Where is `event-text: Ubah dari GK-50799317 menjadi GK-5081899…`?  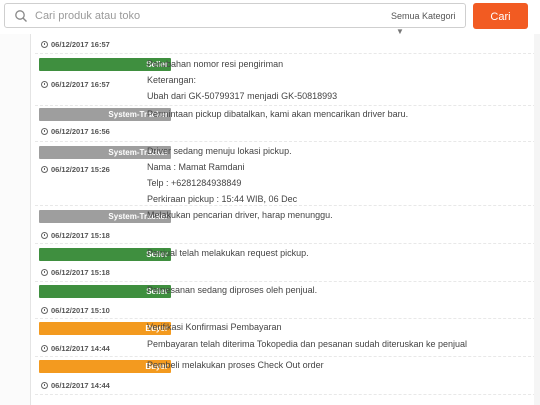
event-text: Ubah dari GK-50799317 menjadi GK-5081899… is located at coordinates (242, 96).